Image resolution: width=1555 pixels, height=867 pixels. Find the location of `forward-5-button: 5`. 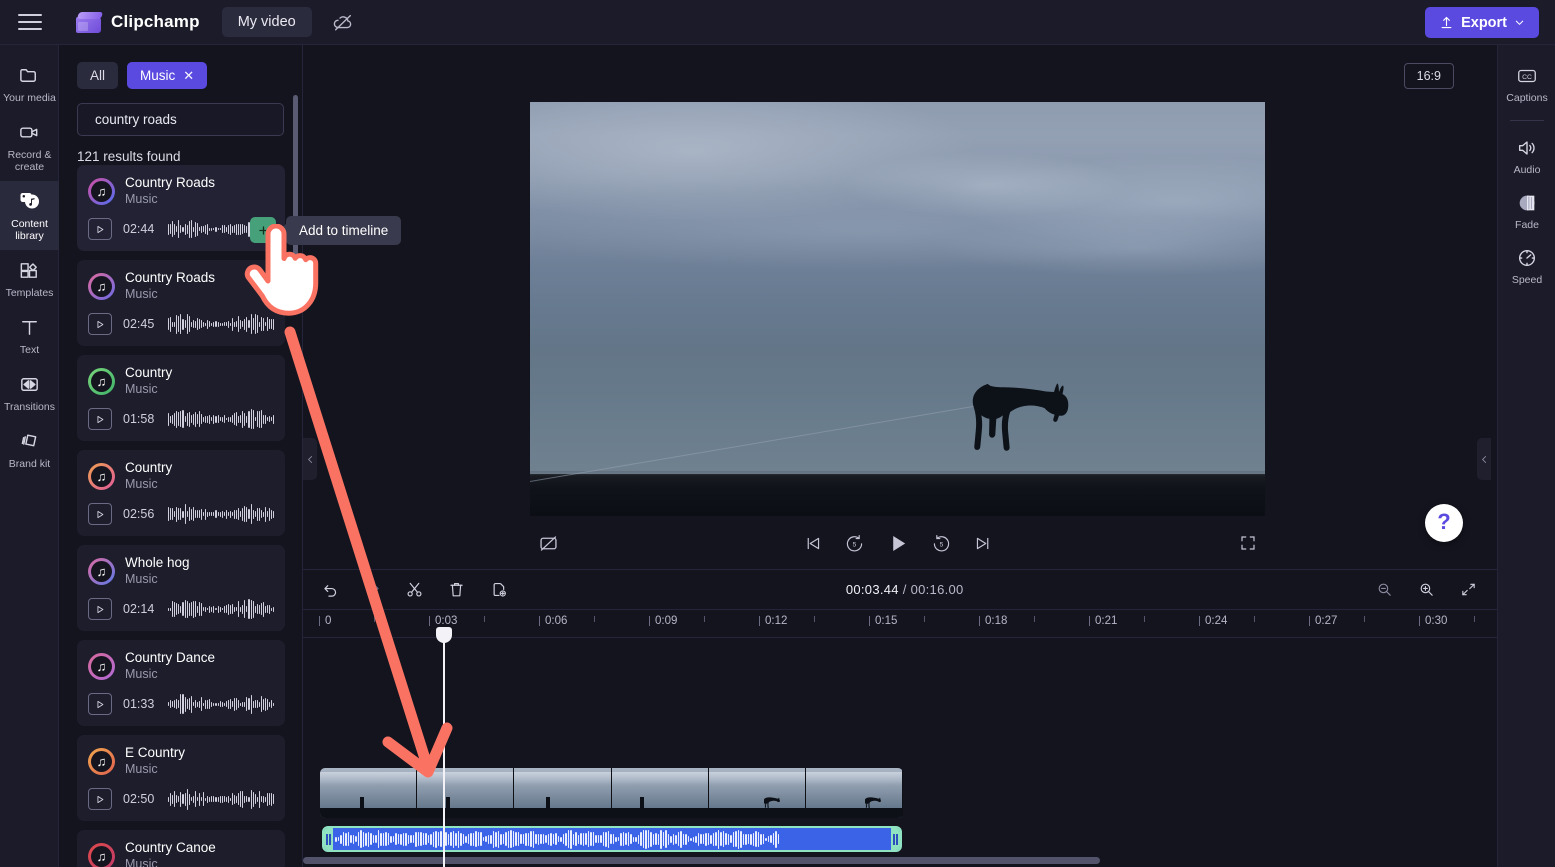

forward-5-button: 5 is located at coordinates (941, 543).